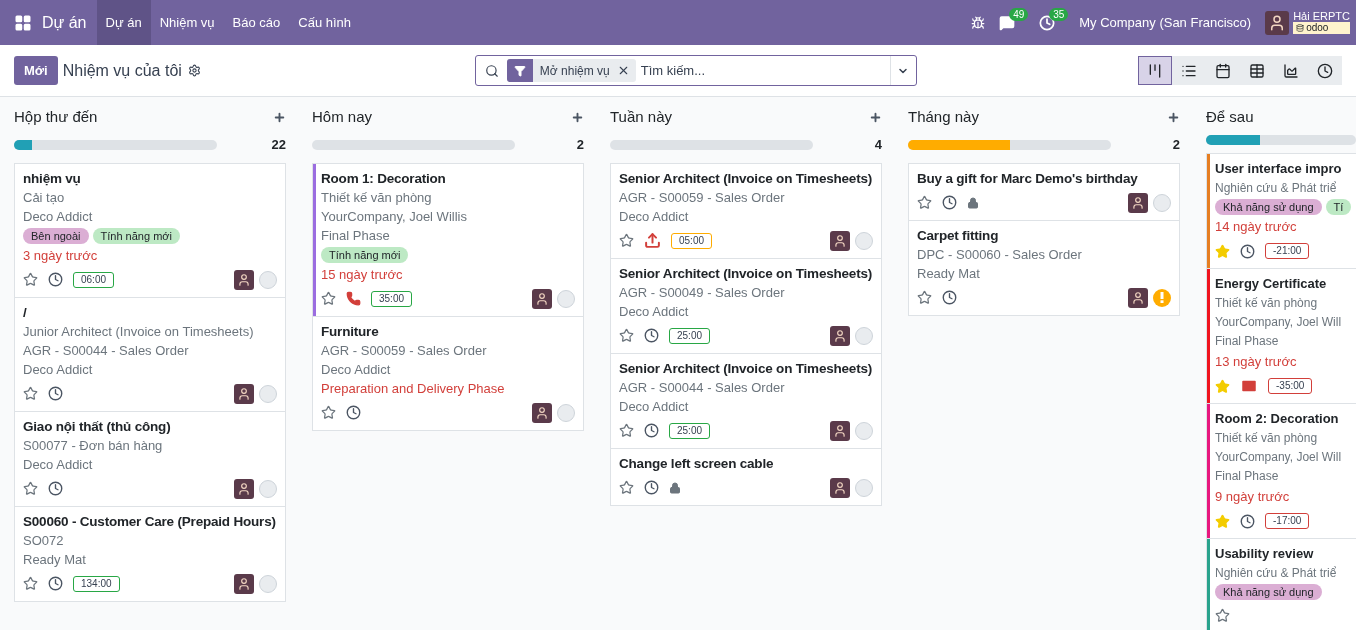  What do you see at coordinates (139, 331) in the screenshot?
I see `task-detail: Junior Architect (Invoice on Timesheets)` at bounding box center [139, 331].